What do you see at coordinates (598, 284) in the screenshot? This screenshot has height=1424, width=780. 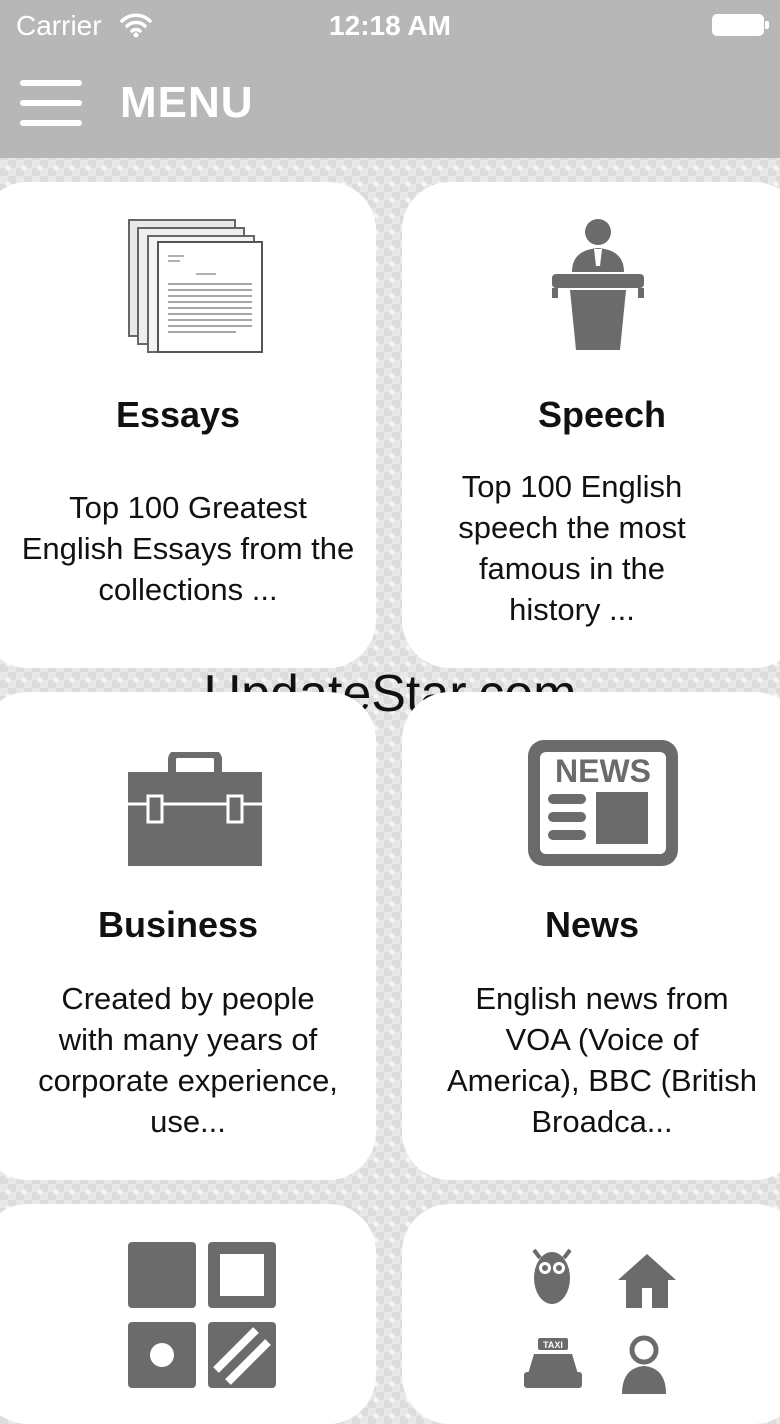 I see `speaker-podium-icon` at bounding box center [598, 284].